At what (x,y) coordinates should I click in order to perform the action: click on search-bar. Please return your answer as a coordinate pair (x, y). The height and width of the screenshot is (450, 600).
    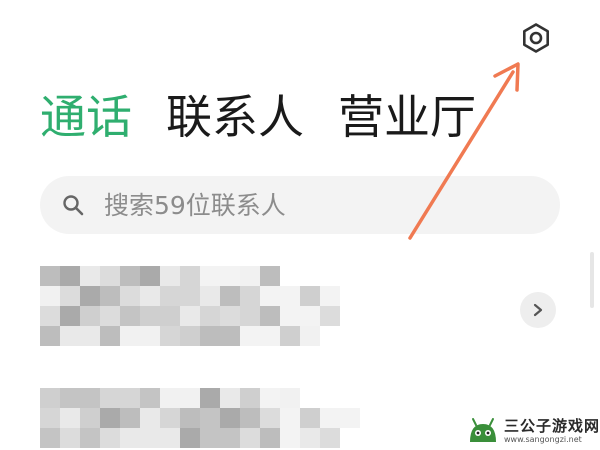
    Looking at the image, I should click on (300, 205).